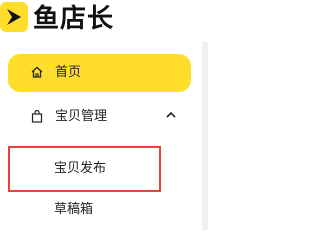  Describe the element at coordinates (115, 20) in the screenshot. I see `app-header: 鱼店长` at that location.